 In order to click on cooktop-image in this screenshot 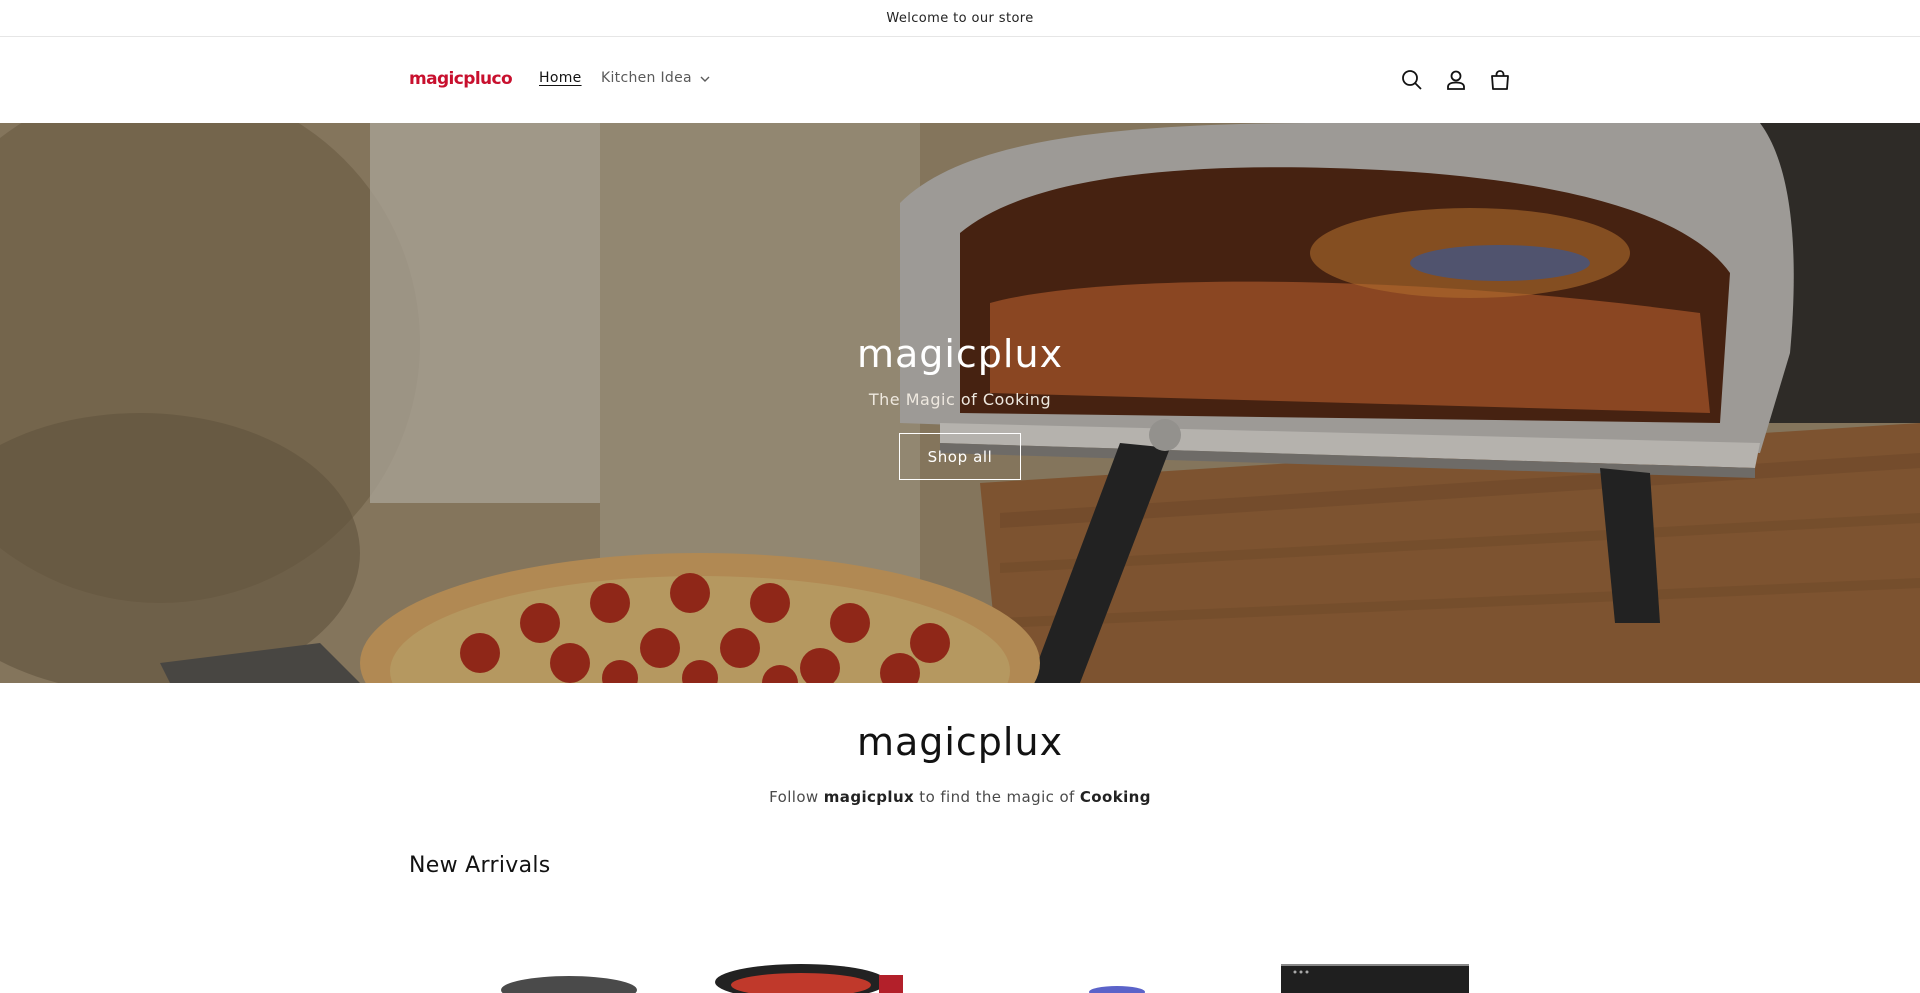, I will do `click(1375, 978)`.